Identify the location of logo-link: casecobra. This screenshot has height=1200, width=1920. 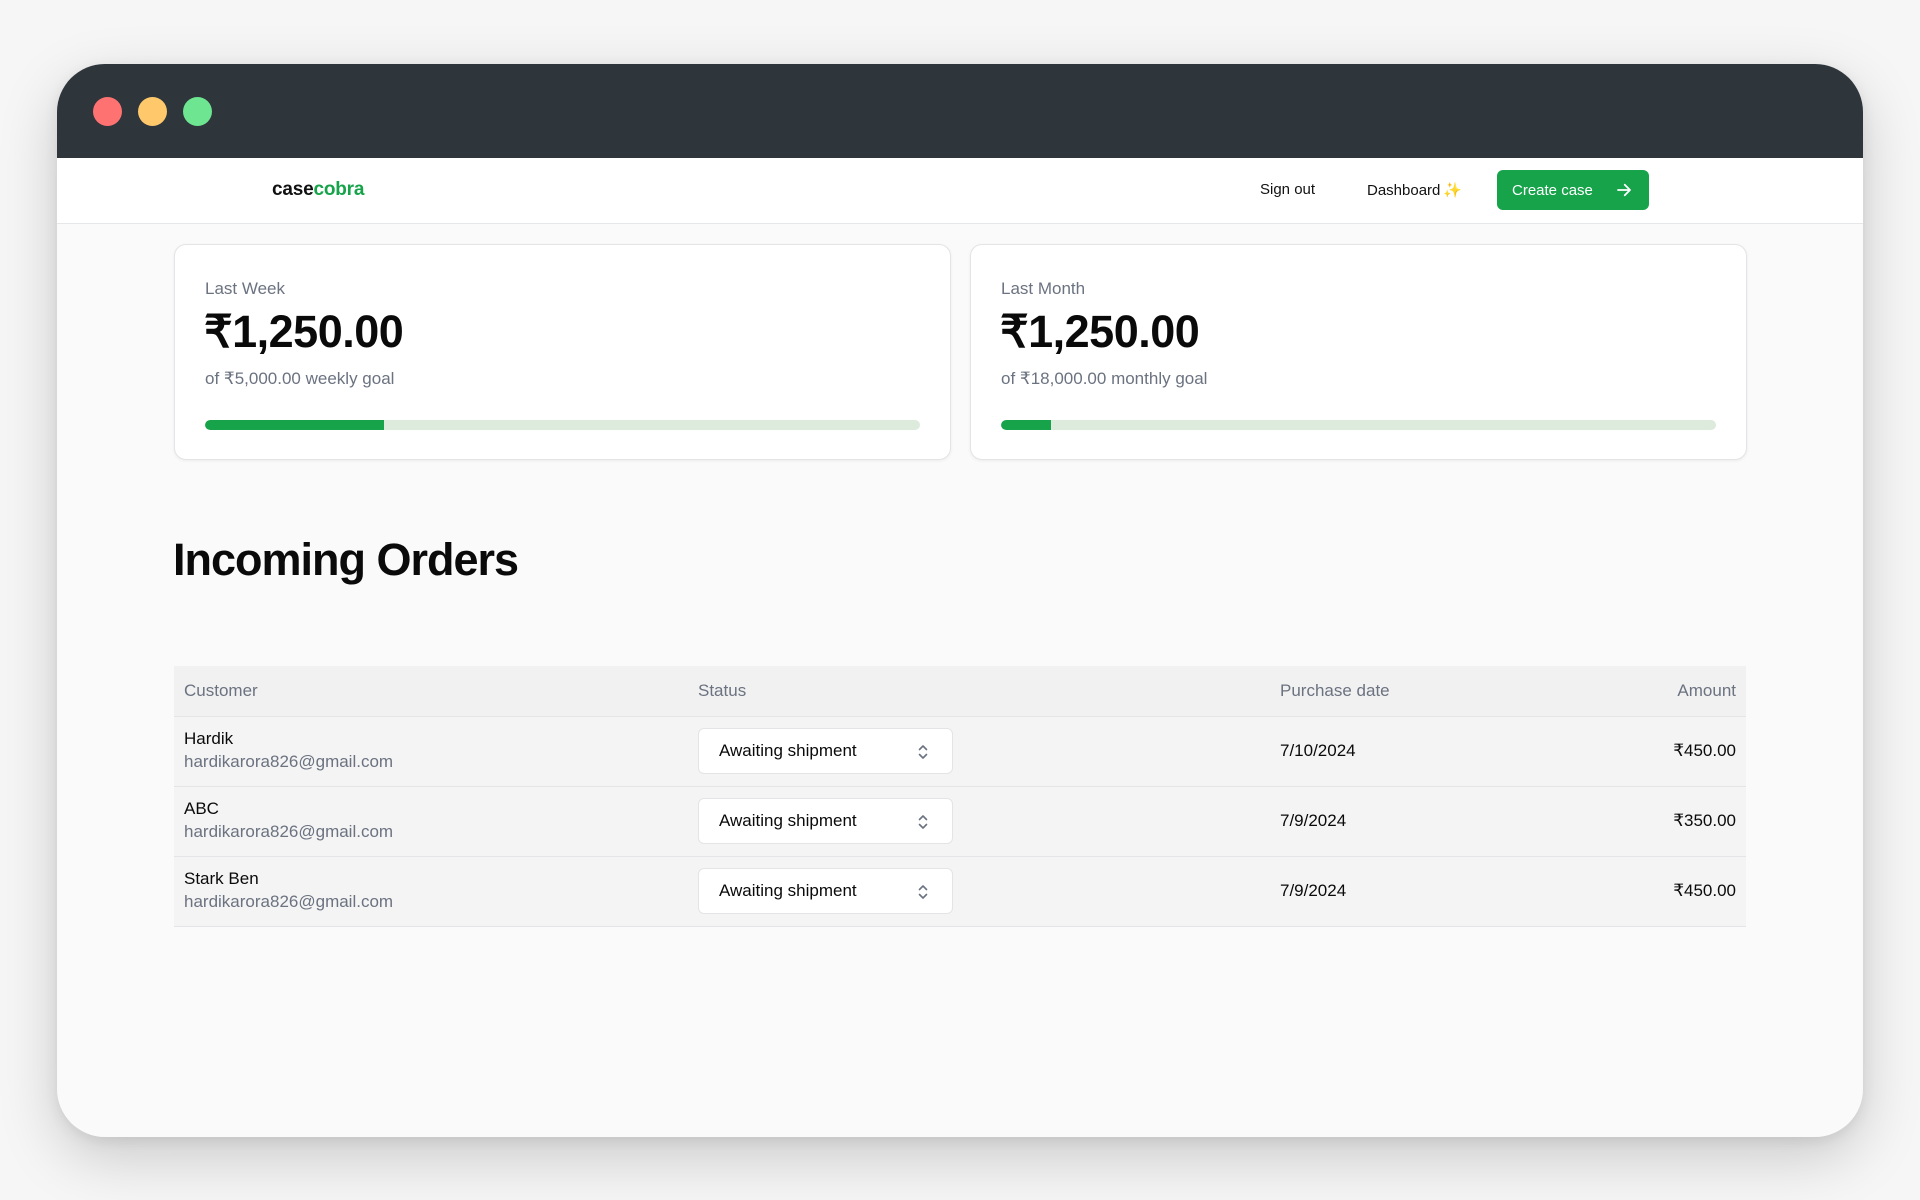
(318, 190).